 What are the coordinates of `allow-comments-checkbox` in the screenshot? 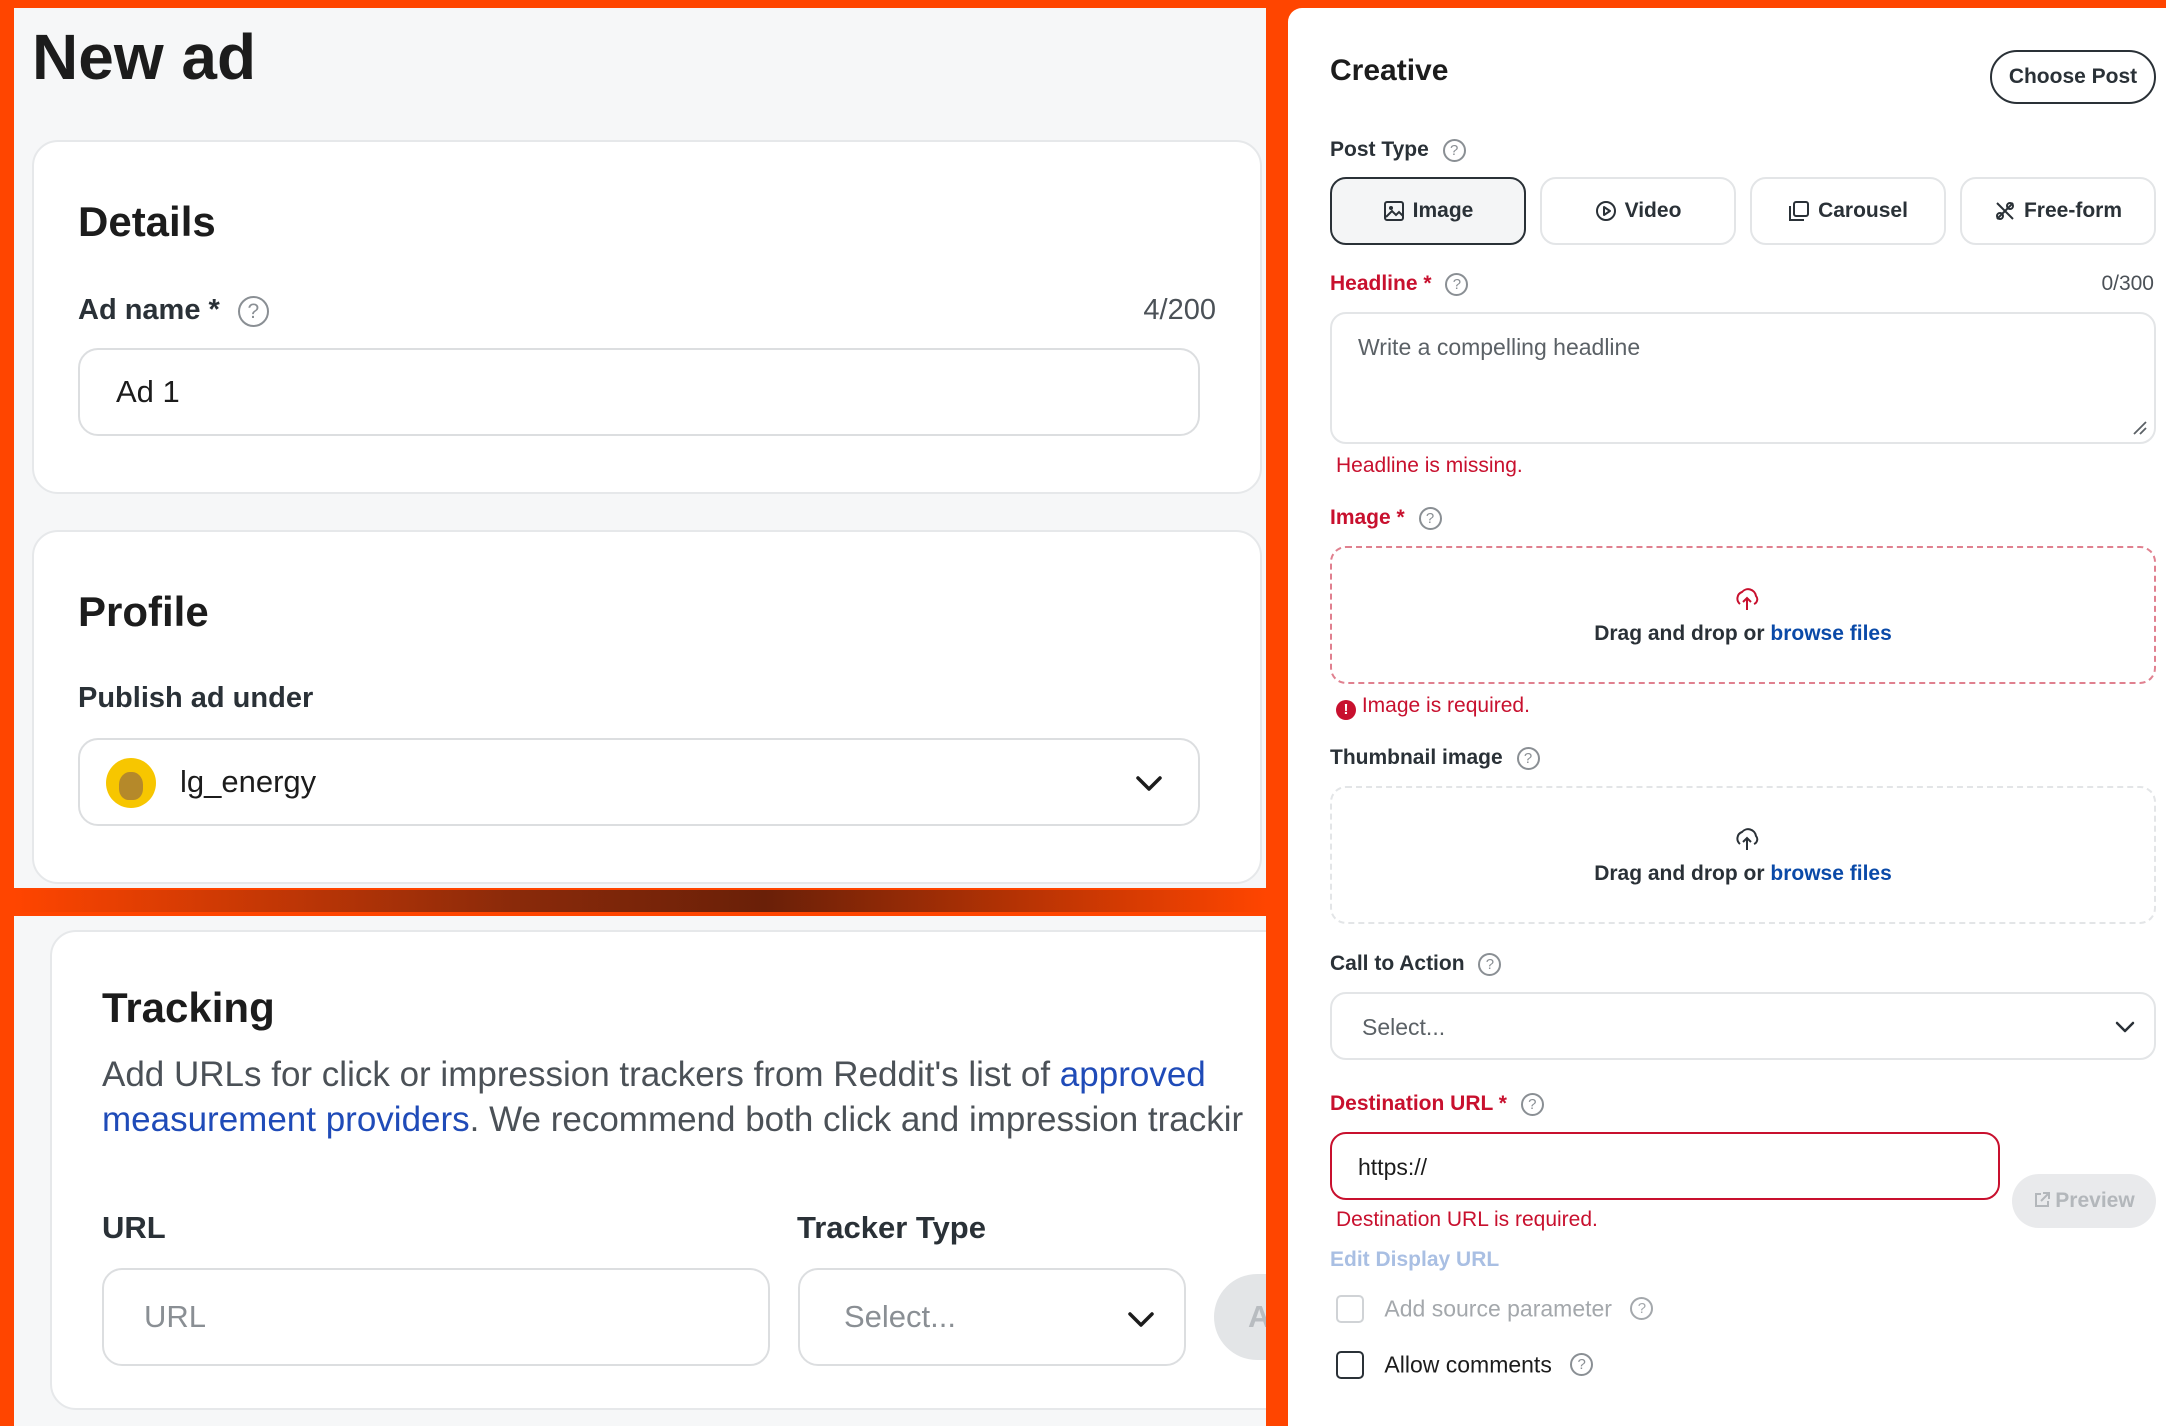 It's located at (1350, 1364).